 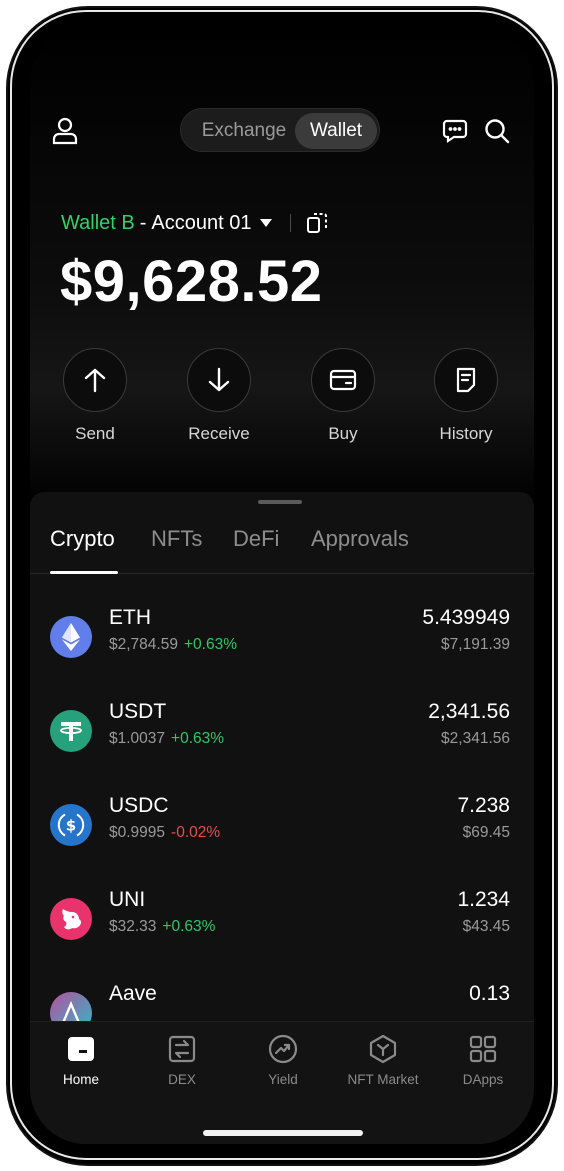 What do you see at coordinates (282, 398) in the screenshot?
I see `quick-actions: Send Receive Buy History` at bounding box center [282, 398].